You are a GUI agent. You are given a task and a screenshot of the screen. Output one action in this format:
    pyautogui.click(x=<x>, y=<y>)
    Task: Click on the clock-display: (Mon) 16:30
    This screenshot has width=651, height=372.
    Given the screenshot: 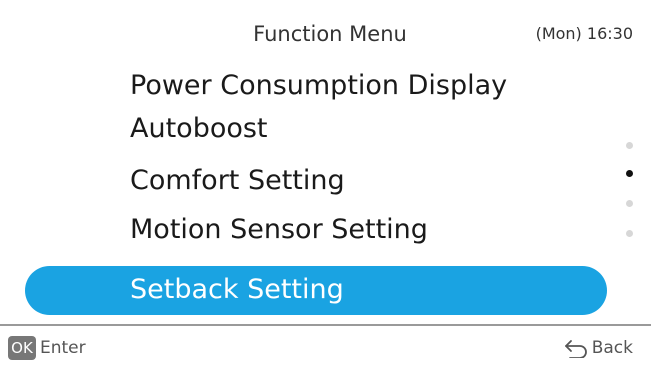 What is the action you would take?
    pyautogui.click(x=584, y=33)
    